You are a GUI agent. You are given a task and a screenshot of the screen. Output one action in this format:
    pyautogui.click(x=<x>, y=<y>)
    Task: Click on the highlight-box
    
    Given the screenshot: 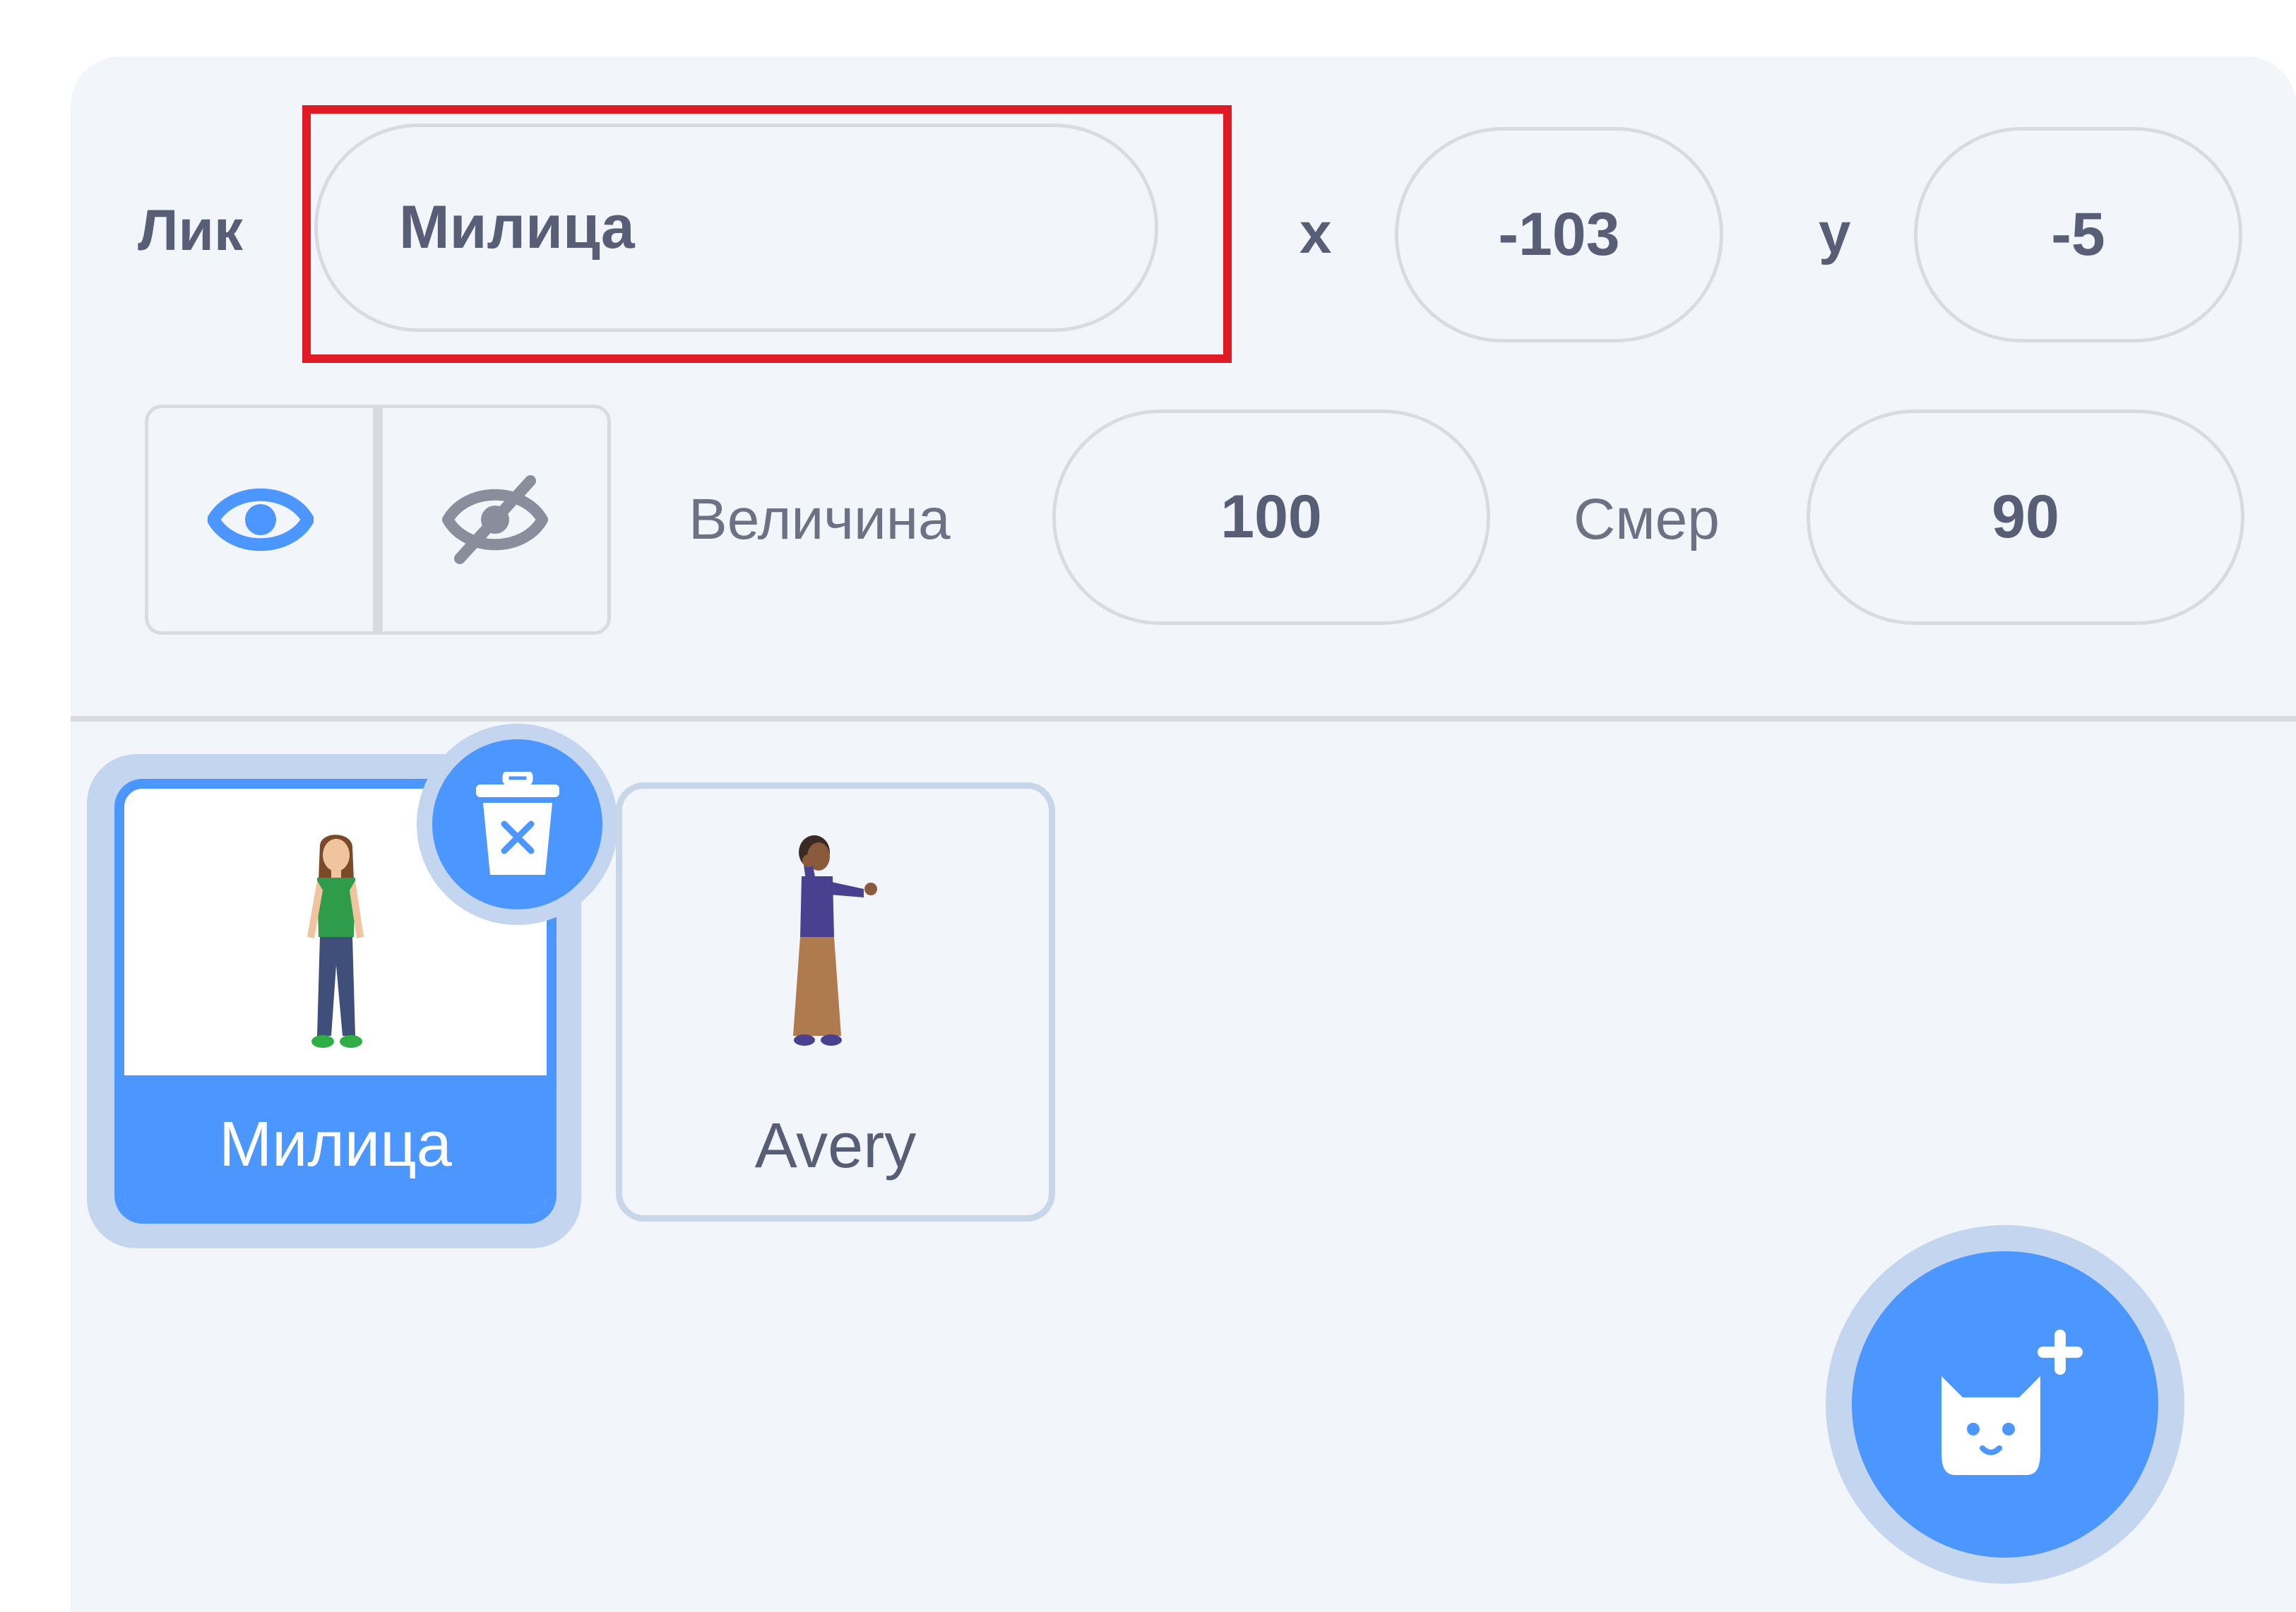 What is the action you would take?
    pyautogui.click(x=767, y=234)
    